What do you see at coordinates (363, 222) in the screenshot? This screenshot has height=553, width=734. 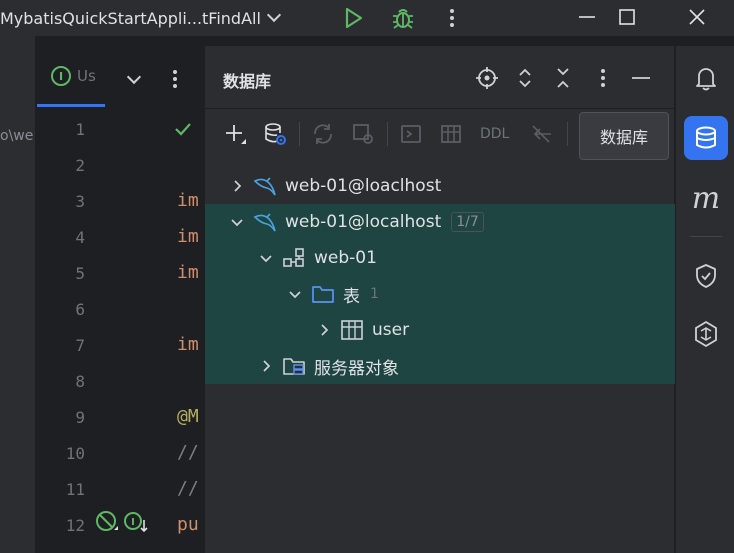 I see `tree-node-label: web-01@localhost` at bounding box center [363, 222].